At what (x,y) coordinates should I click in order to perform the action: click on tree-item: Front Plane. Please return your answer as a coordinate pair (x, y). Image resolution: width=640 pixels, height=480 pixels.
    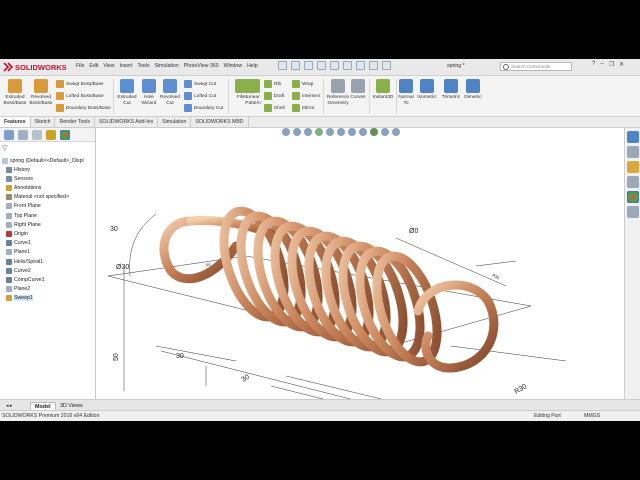
    Looking at the image, I should click on (23, 206).